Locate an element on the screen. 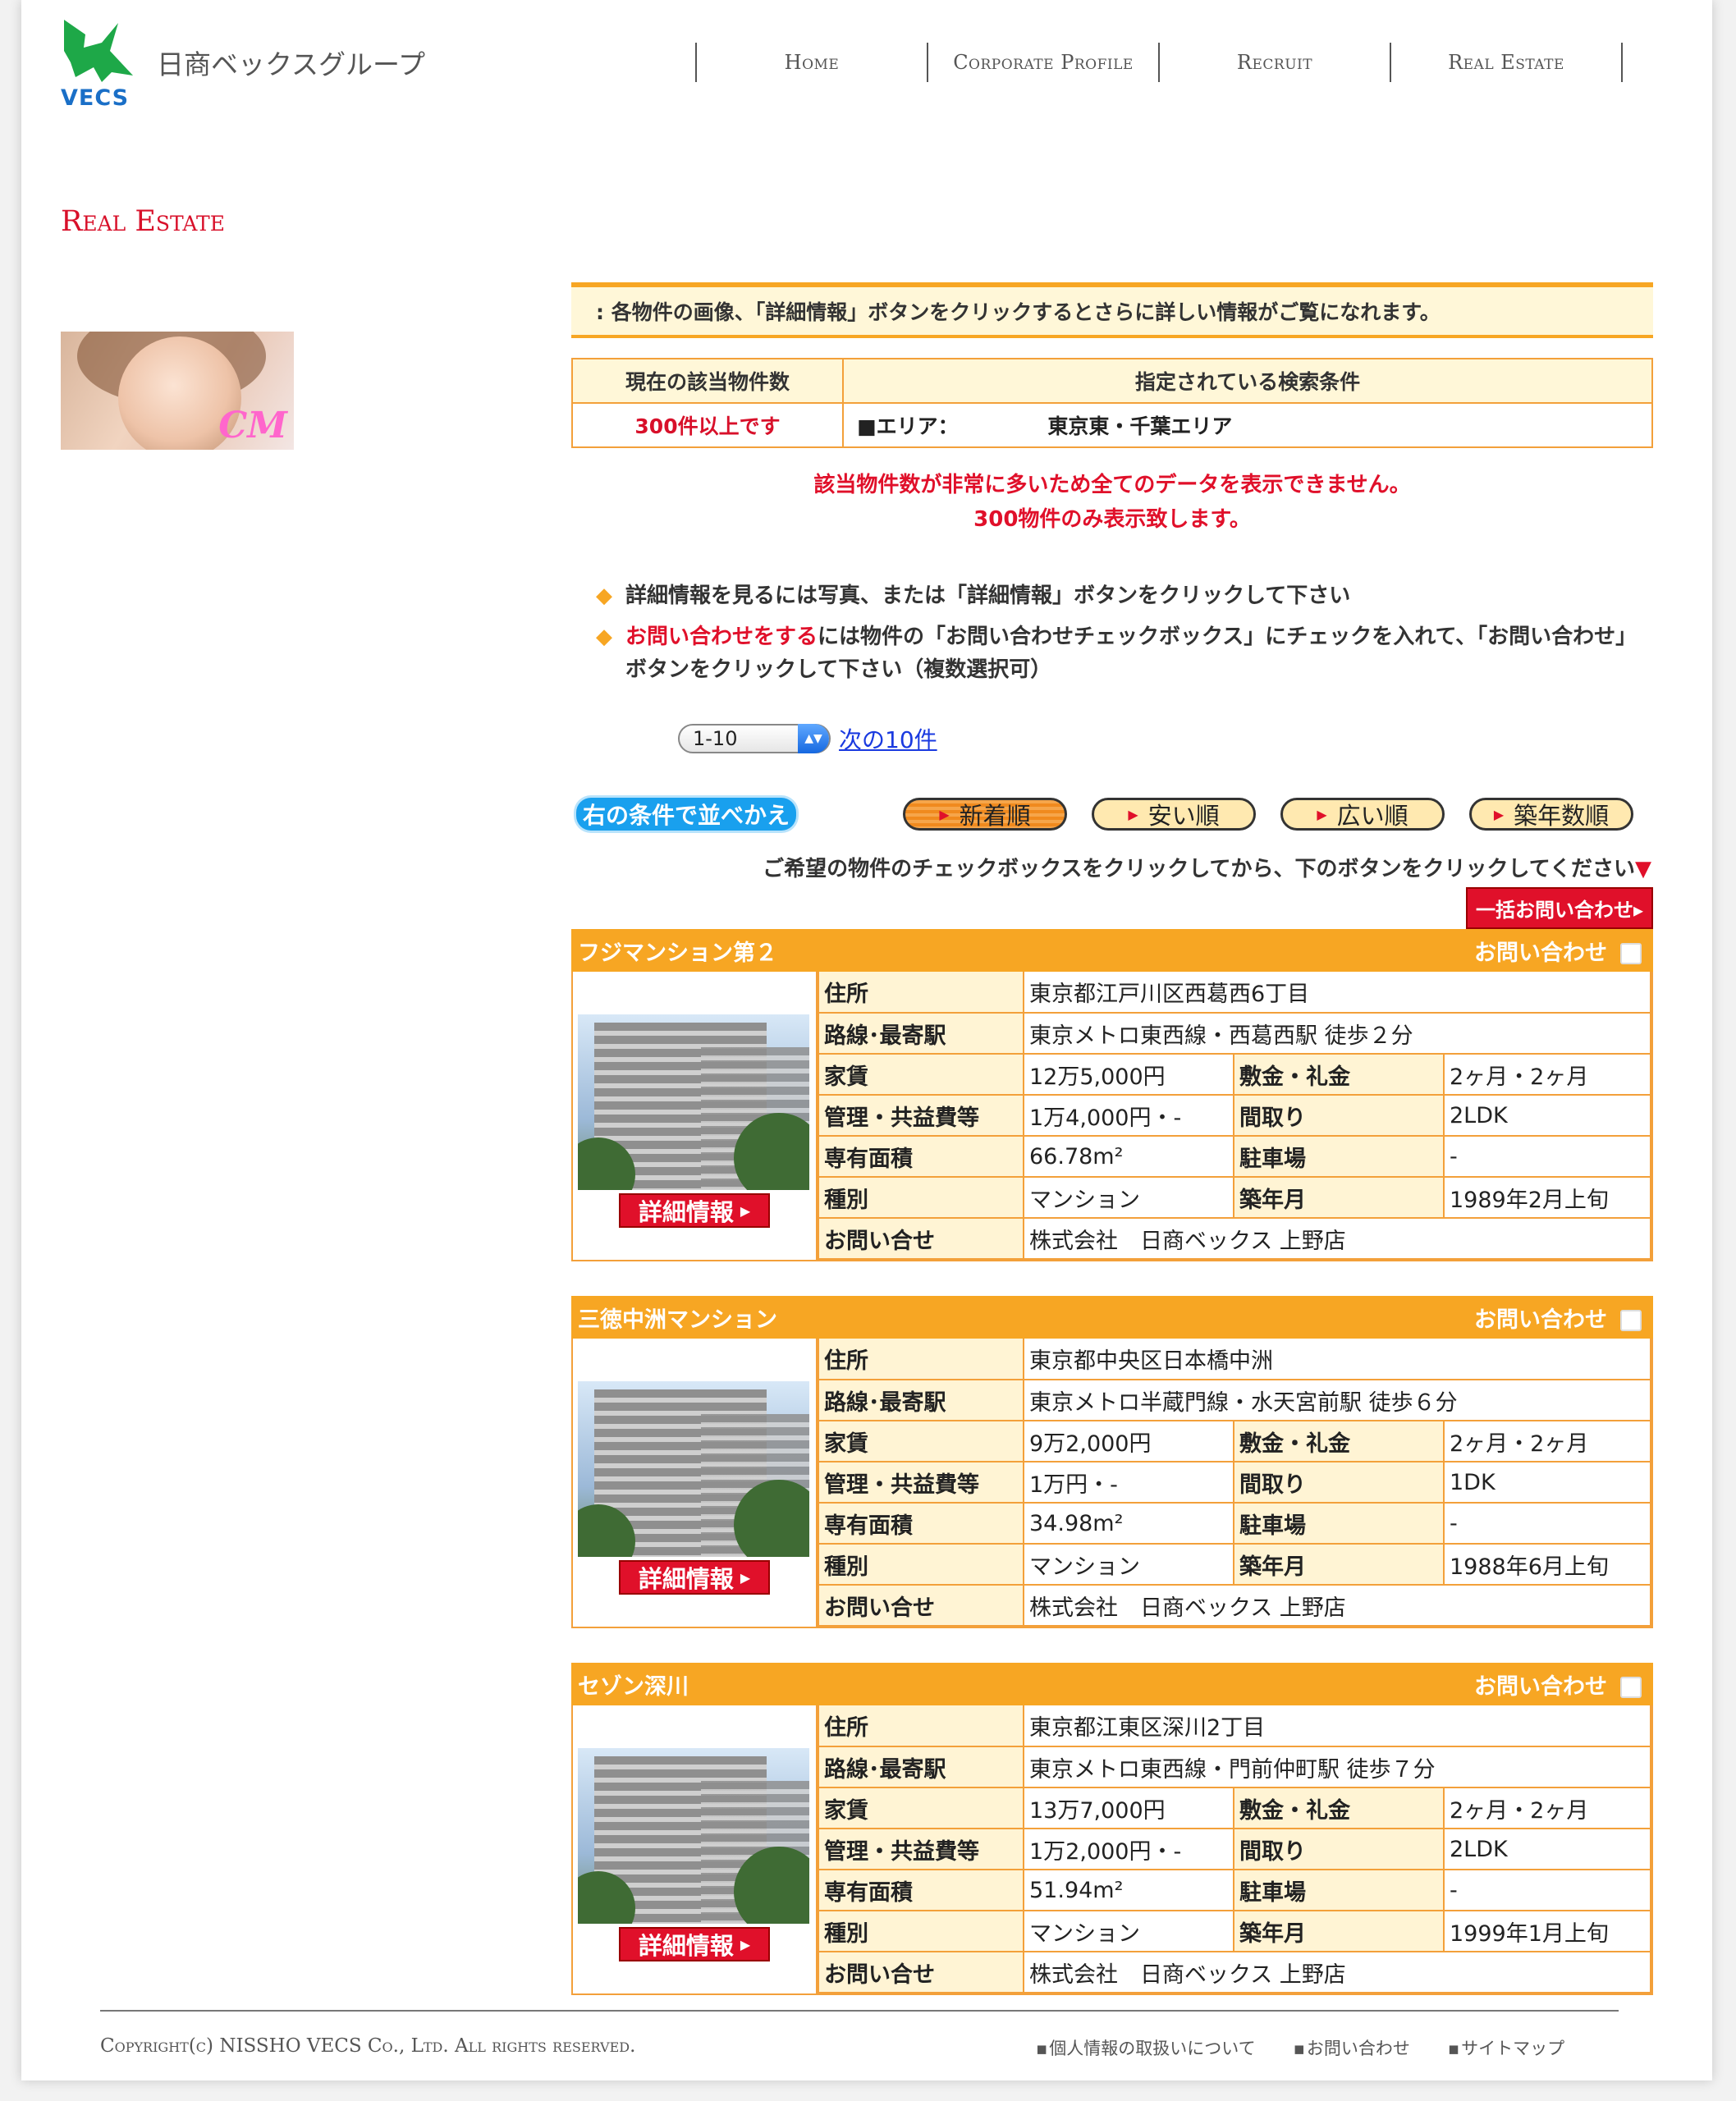 Image resolution: width=1736 pixels, height=2101 pixels. page-range-select: 1-10 ▲▼ is located at coordinates (754, 738).